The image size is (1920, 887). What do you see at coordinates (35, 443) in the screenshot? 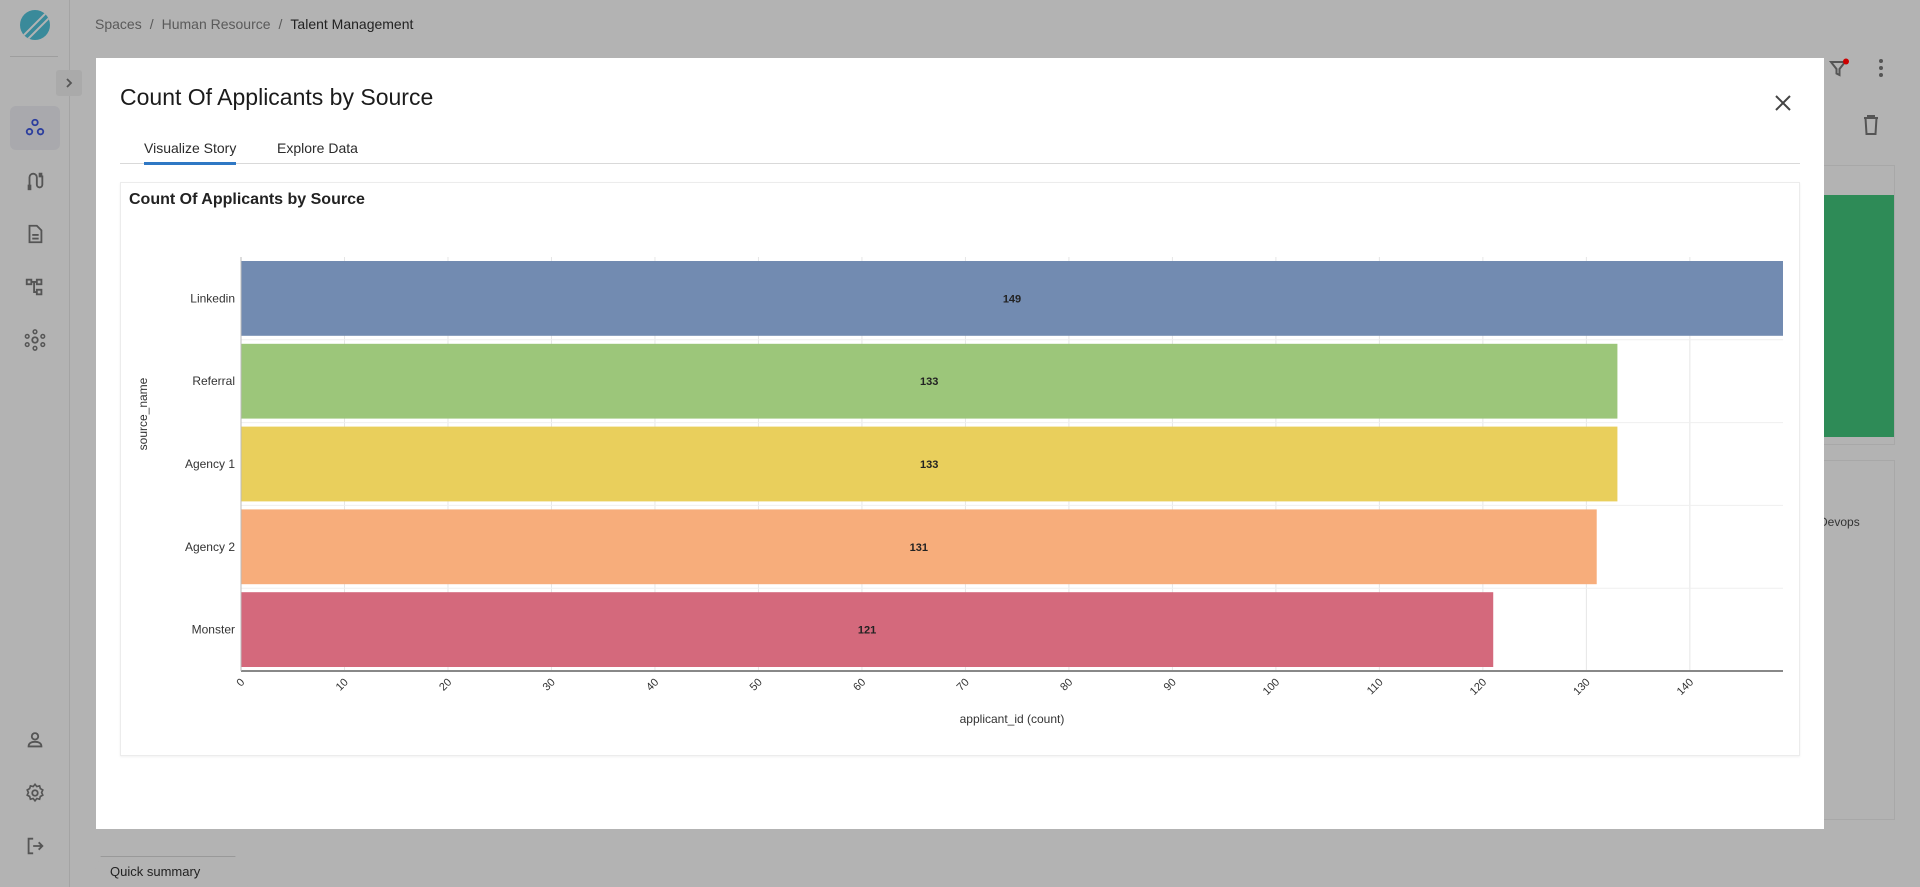
I see `nav-rail` at bounding box center [35, 443].